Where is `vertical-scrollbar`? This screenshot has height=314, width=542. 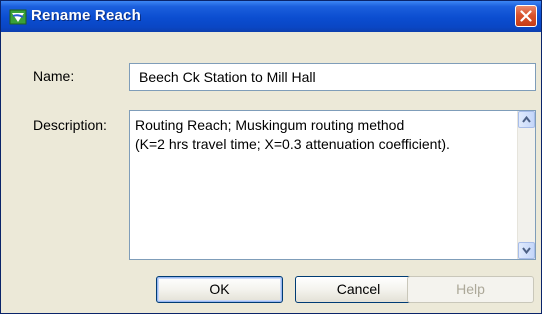
vertical-scrollbar is located at coordinates (526, 185).